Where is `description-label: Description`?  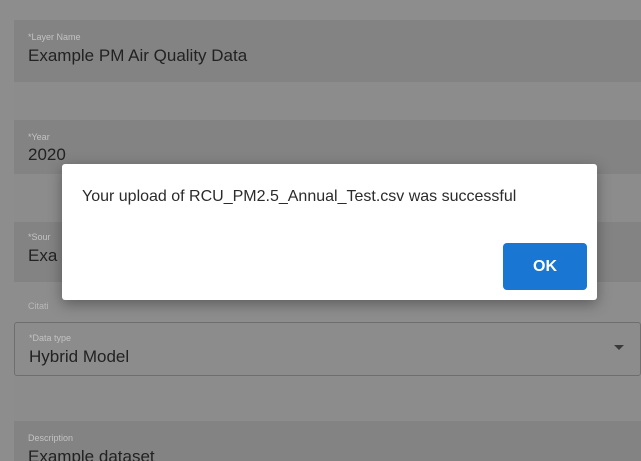
description-label: Description is located at coordinates (51, 438).